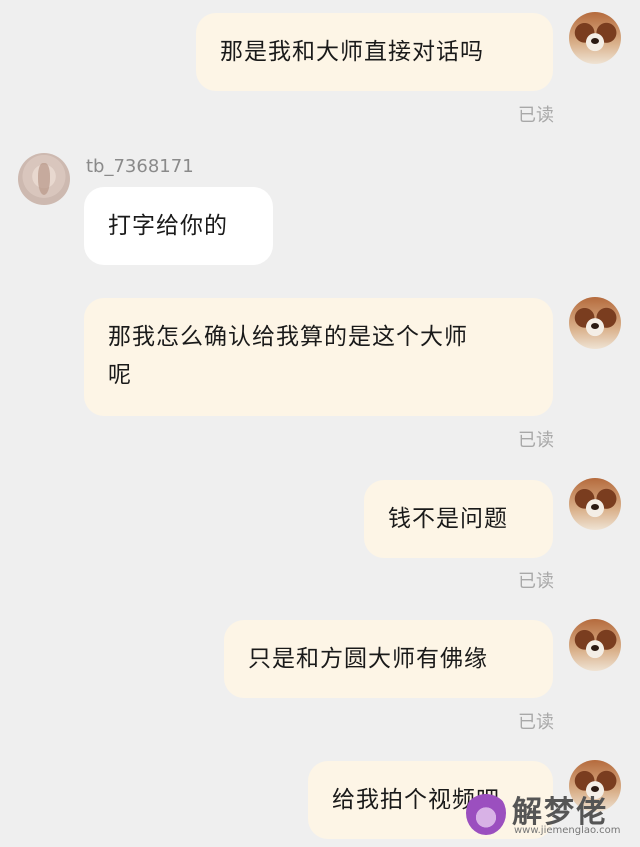 This screenshot has width=640, height=847. I want to click on watermark-logo-icon, so click(486, 813).